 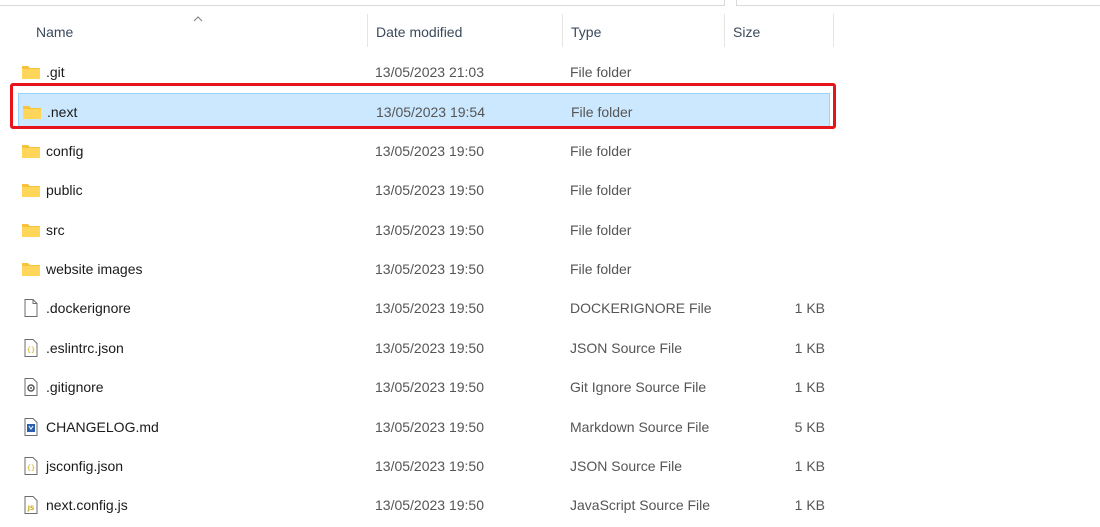 What do you see at coordinates (641, 308) in the screenshot?
I see `file-type: DOCKERIGNORE File` at bounding box center [641, 308].